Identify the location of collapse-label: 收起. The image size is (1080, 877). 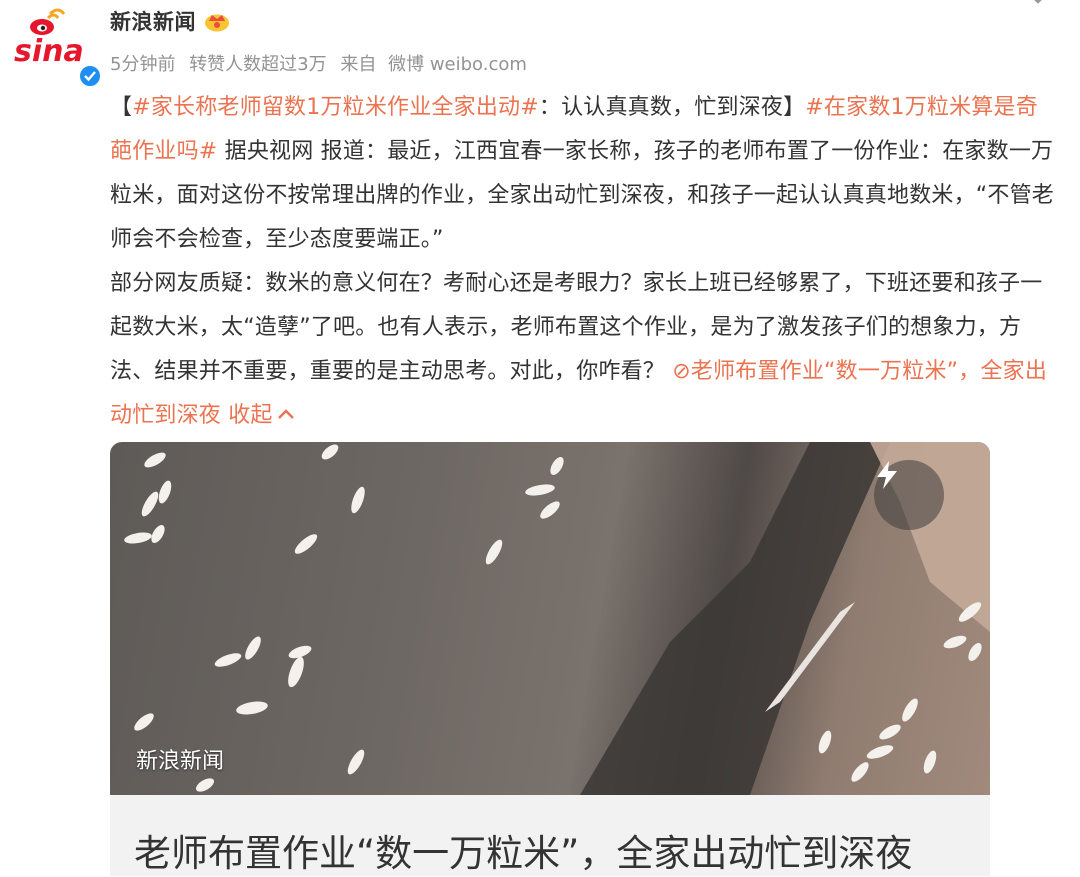
(247, 415).